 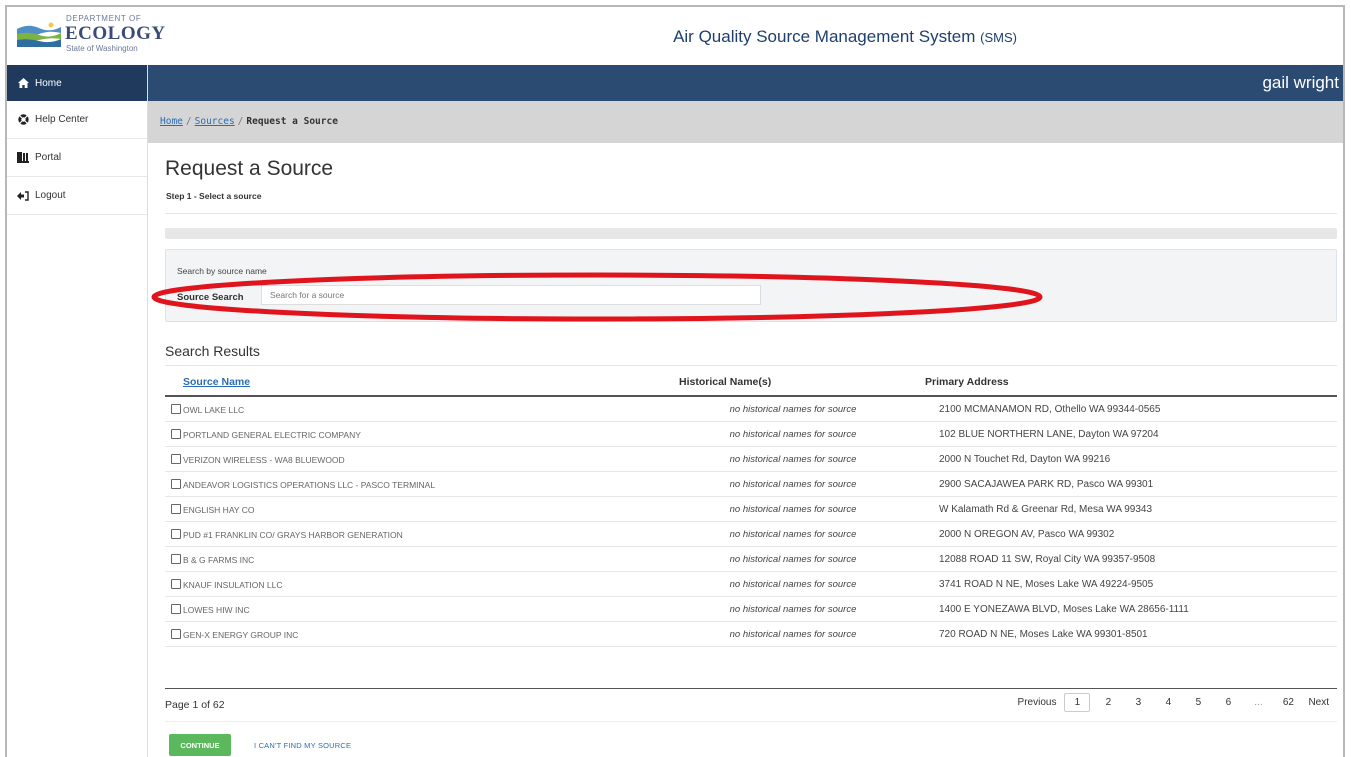 I want to click on page-title: Request a Source, so click(x=249, y=168).